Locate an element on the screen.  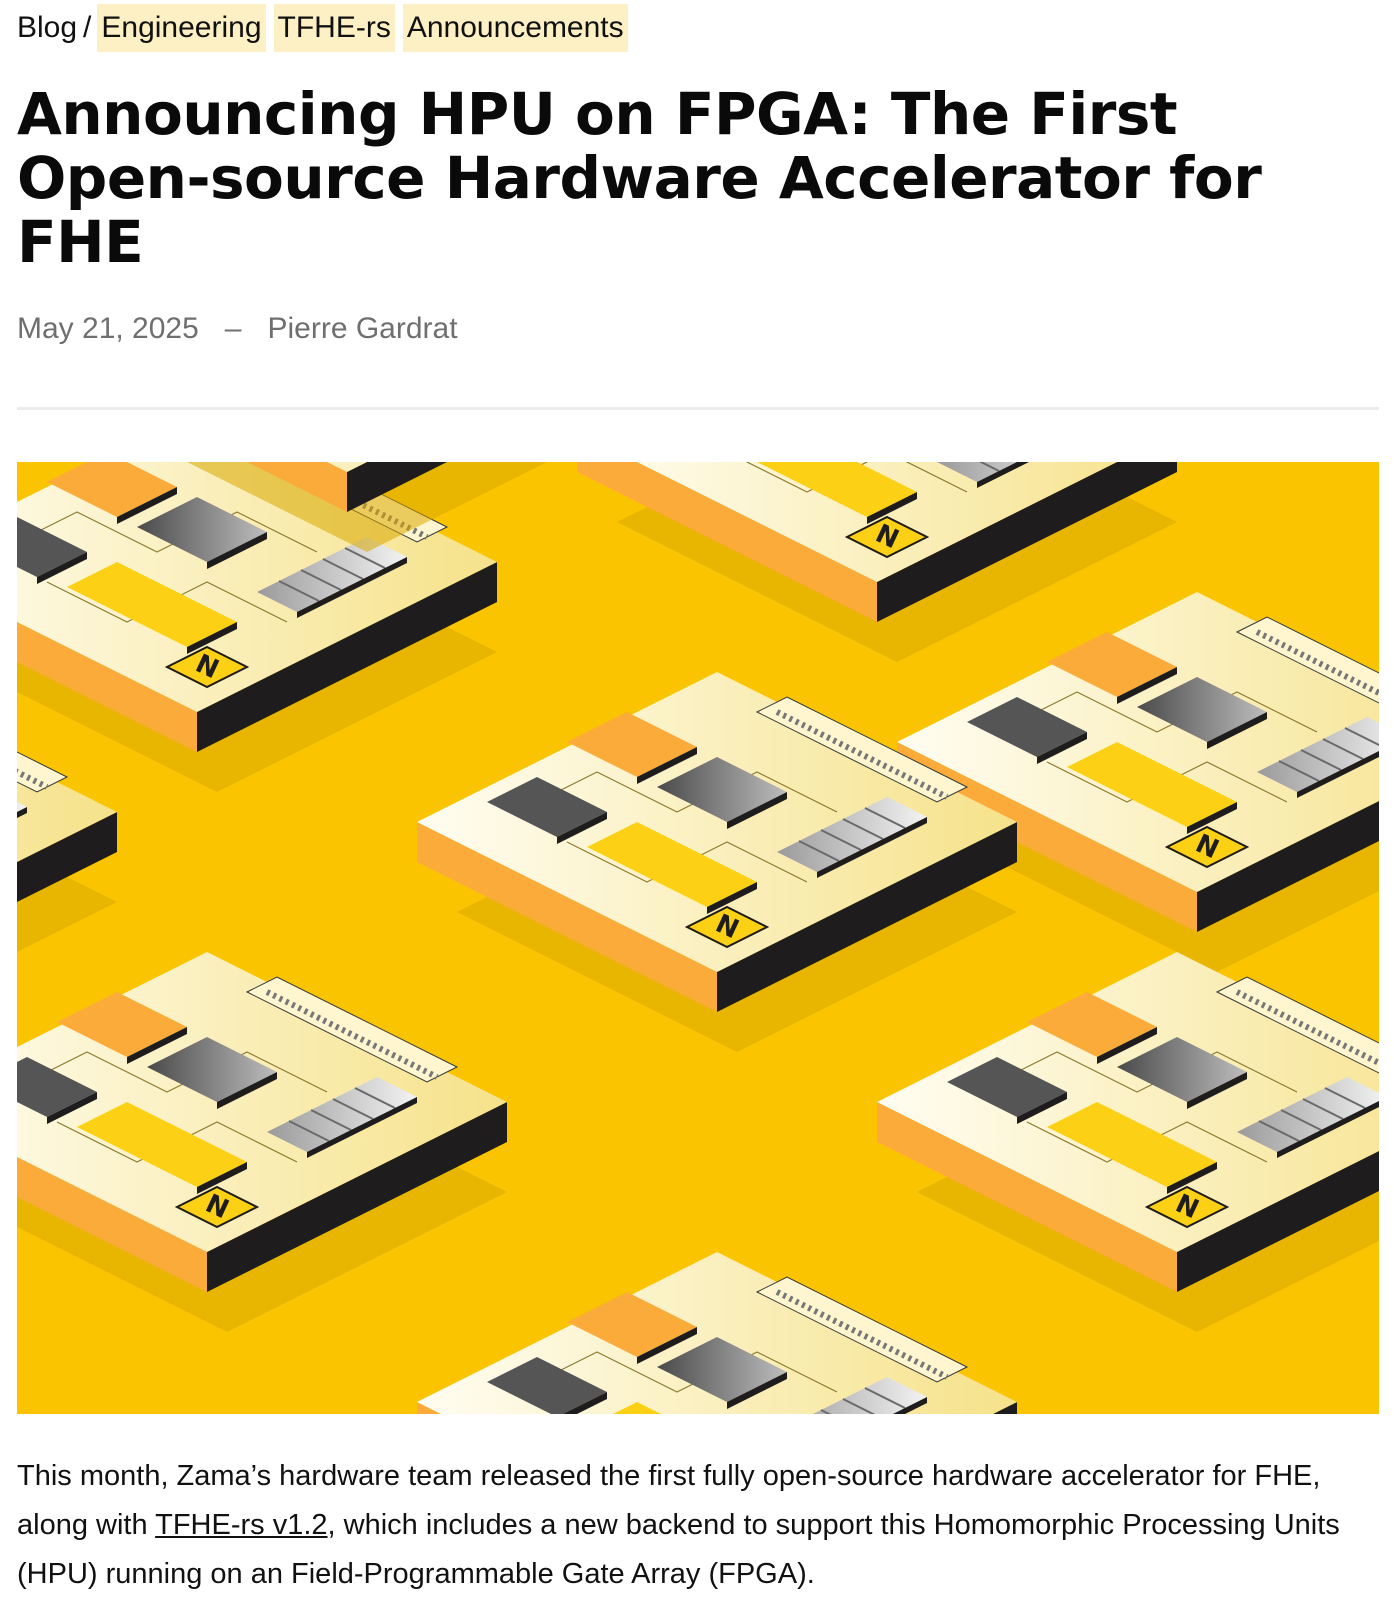
publish-date: May 21, 2025 is located at coordinates (108, 328).